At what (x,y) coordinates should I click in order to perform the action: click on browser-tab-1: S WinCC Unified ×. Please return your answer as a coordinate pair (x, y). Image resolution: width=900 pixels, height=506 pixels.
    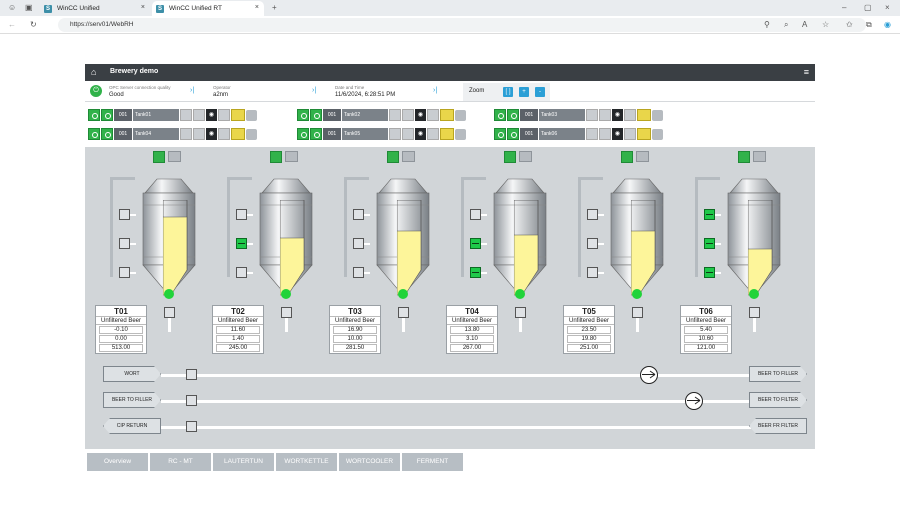
    Looking at the image, I should click on (95, 8).